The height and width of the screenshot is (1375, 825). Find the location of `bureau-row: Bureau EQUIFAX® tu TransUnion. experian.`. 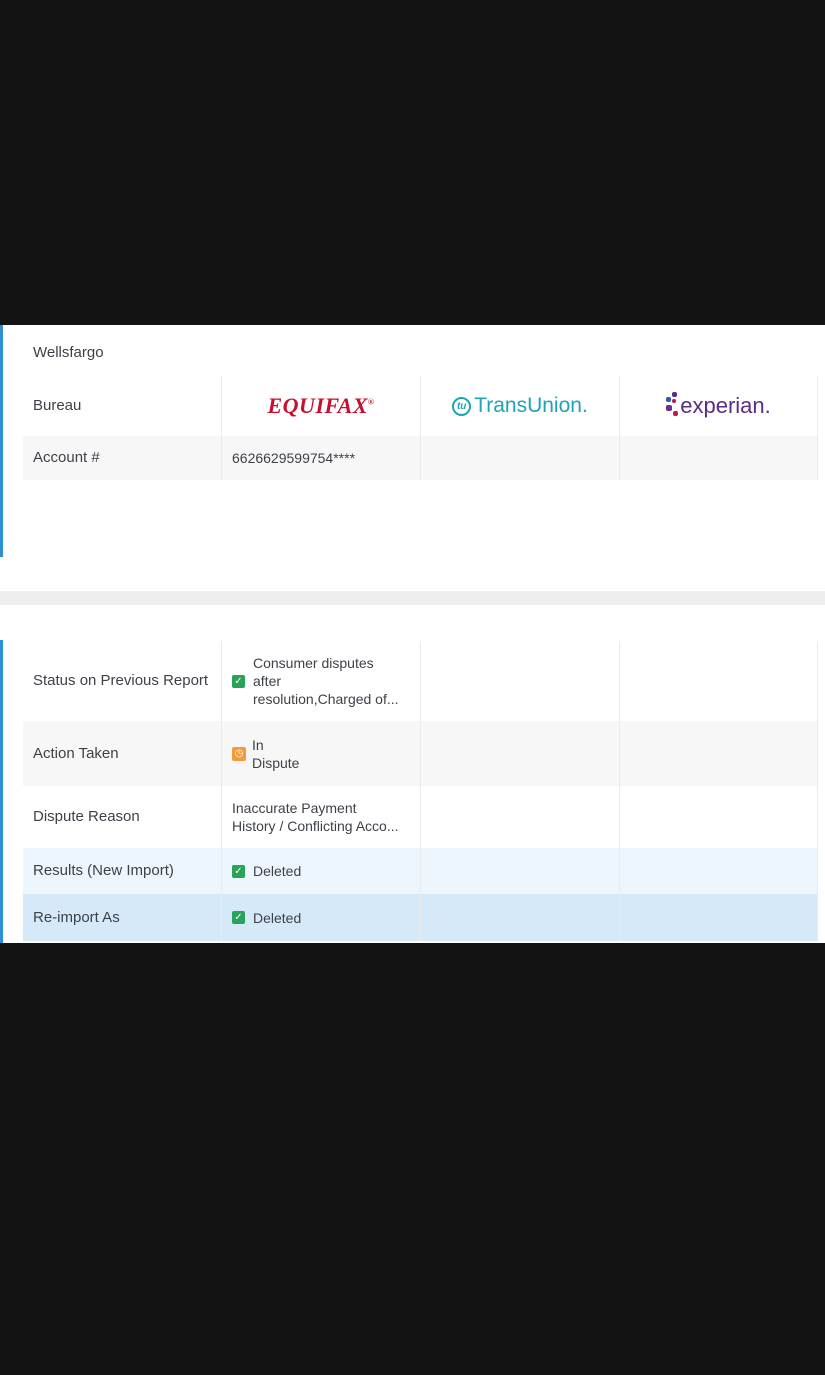

bureau-row: Bureau EQUIFAX® tu TransUnion. experian. is located at coordinates (420, 406).